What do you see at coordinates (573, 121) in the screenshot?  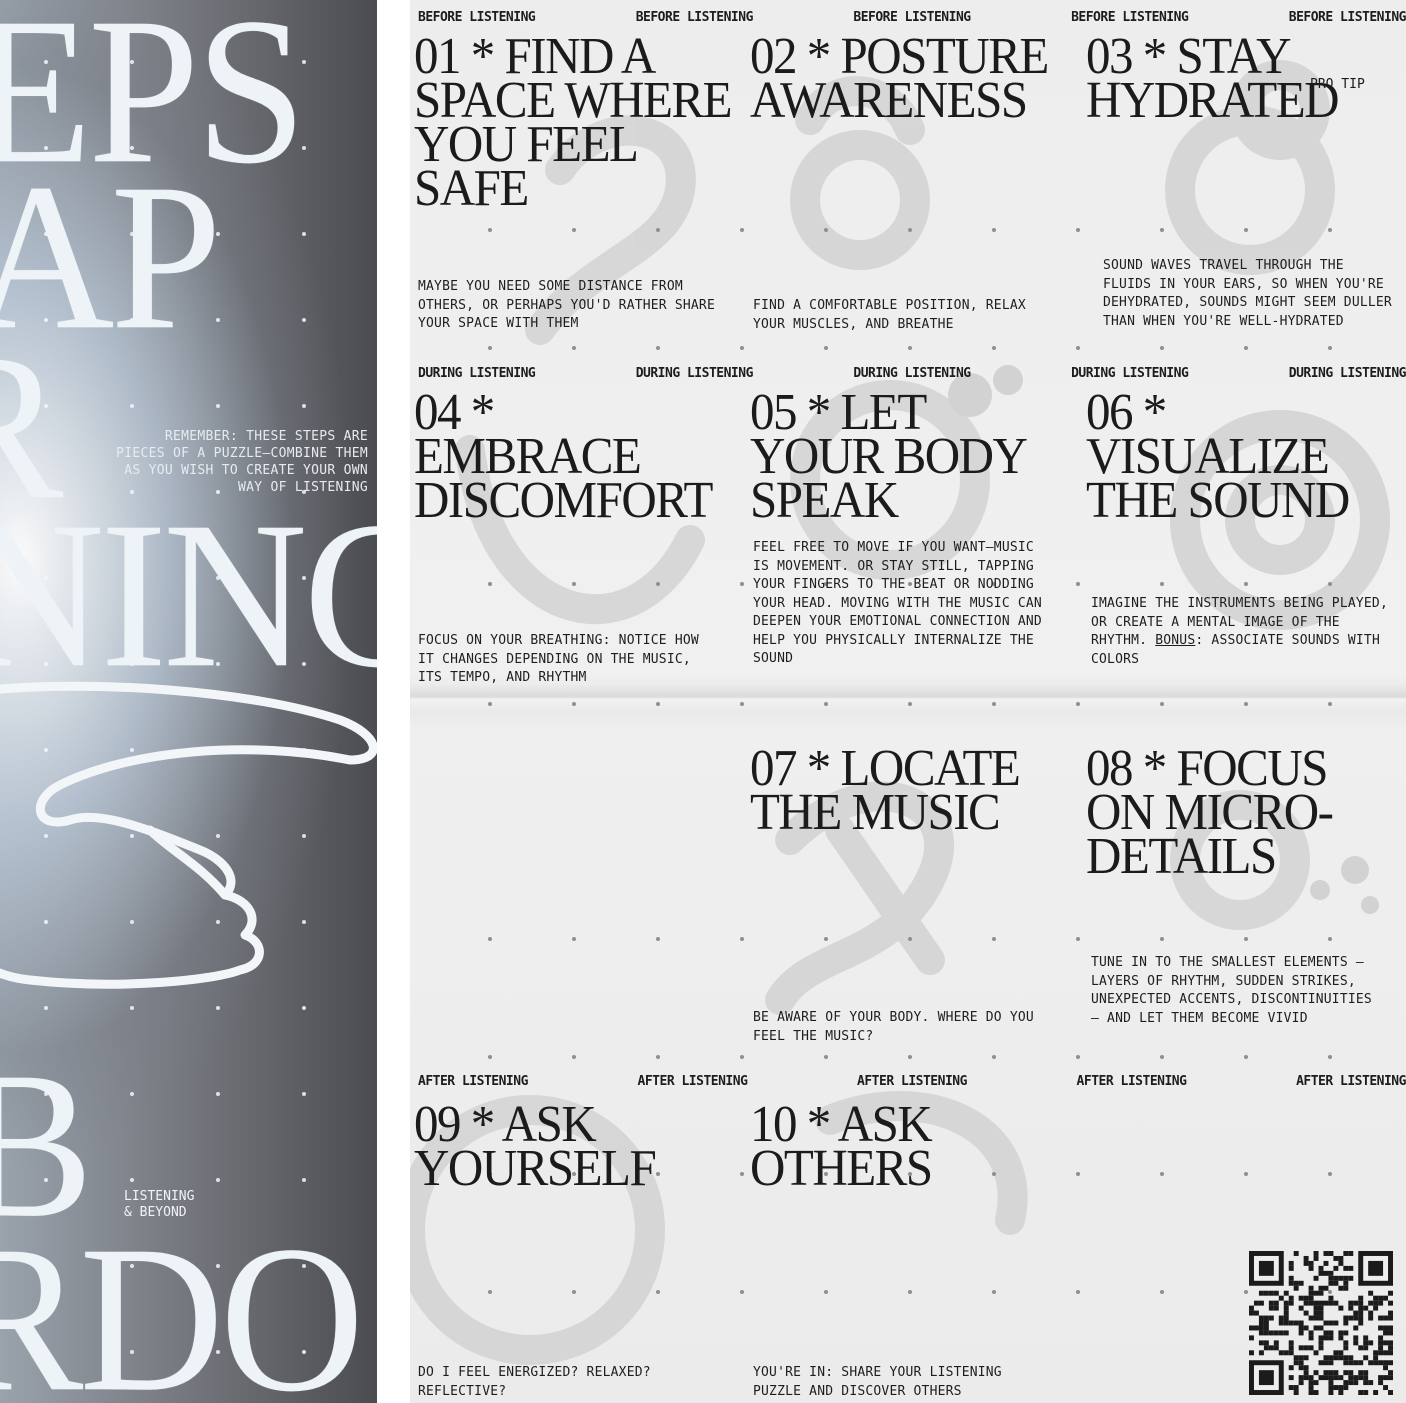 I see `step-01-title: 01 * FIND A SPACE WHERE YOU FEEL SAFE` at bounding box center [573, 121].